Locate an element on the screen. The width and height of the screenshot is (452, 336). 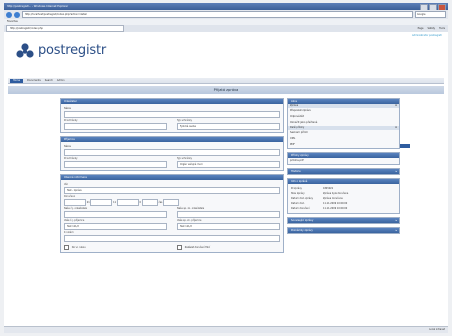
sender-sig-field is located at coordinates (228, 214).